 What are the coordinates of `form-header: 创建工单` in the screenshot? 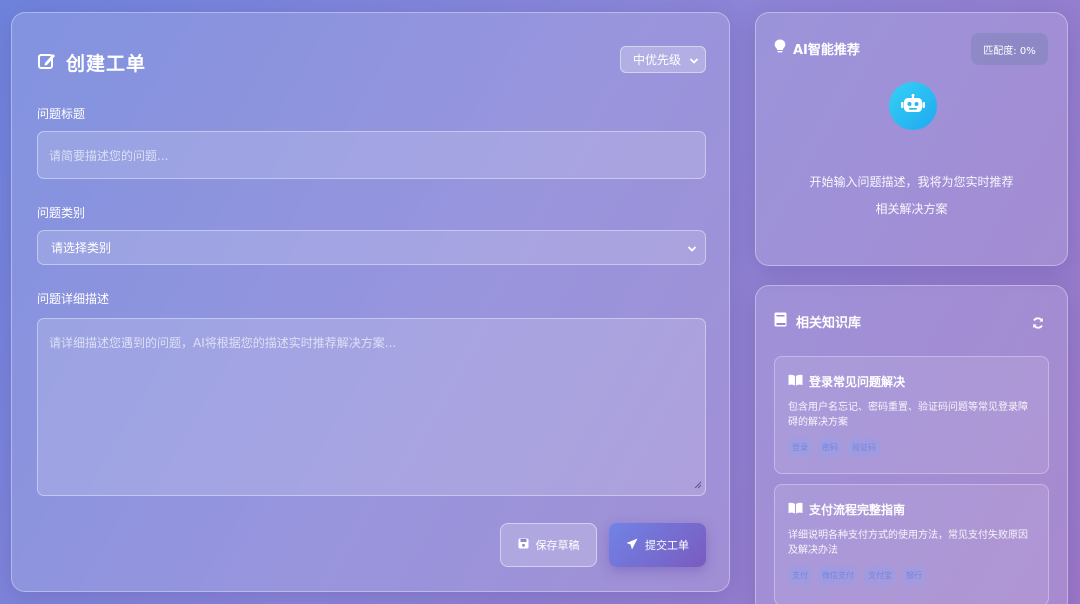 It's located at (91, 62).